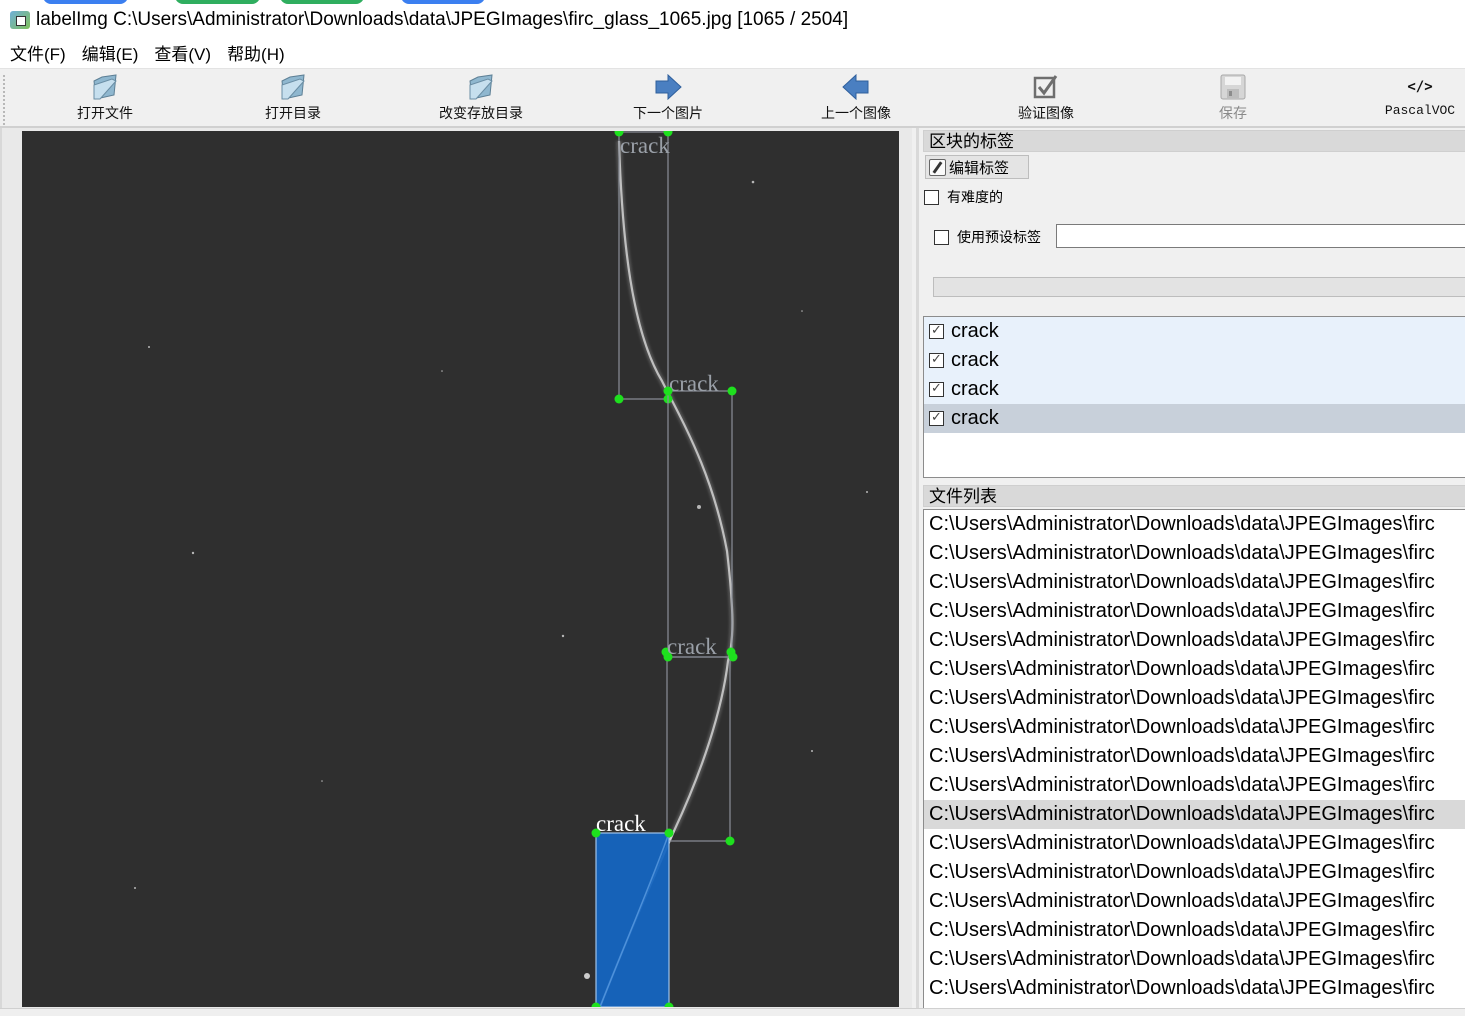  Describe the element at coordinates (999, 237) in the screenshot. I see `use-default-label-text: 使用预设标签` at that location.